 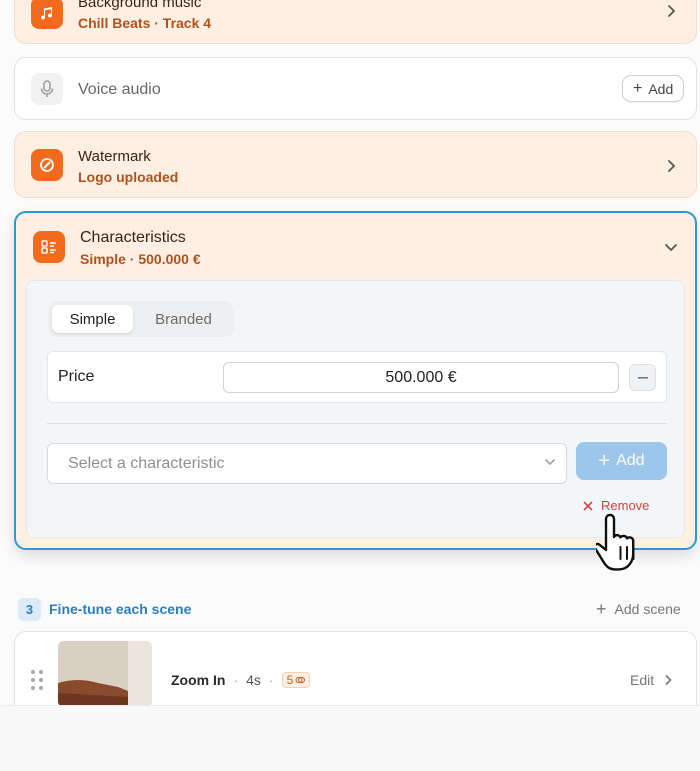 I want to click on remove-price-button, so click(x=642, y=377).